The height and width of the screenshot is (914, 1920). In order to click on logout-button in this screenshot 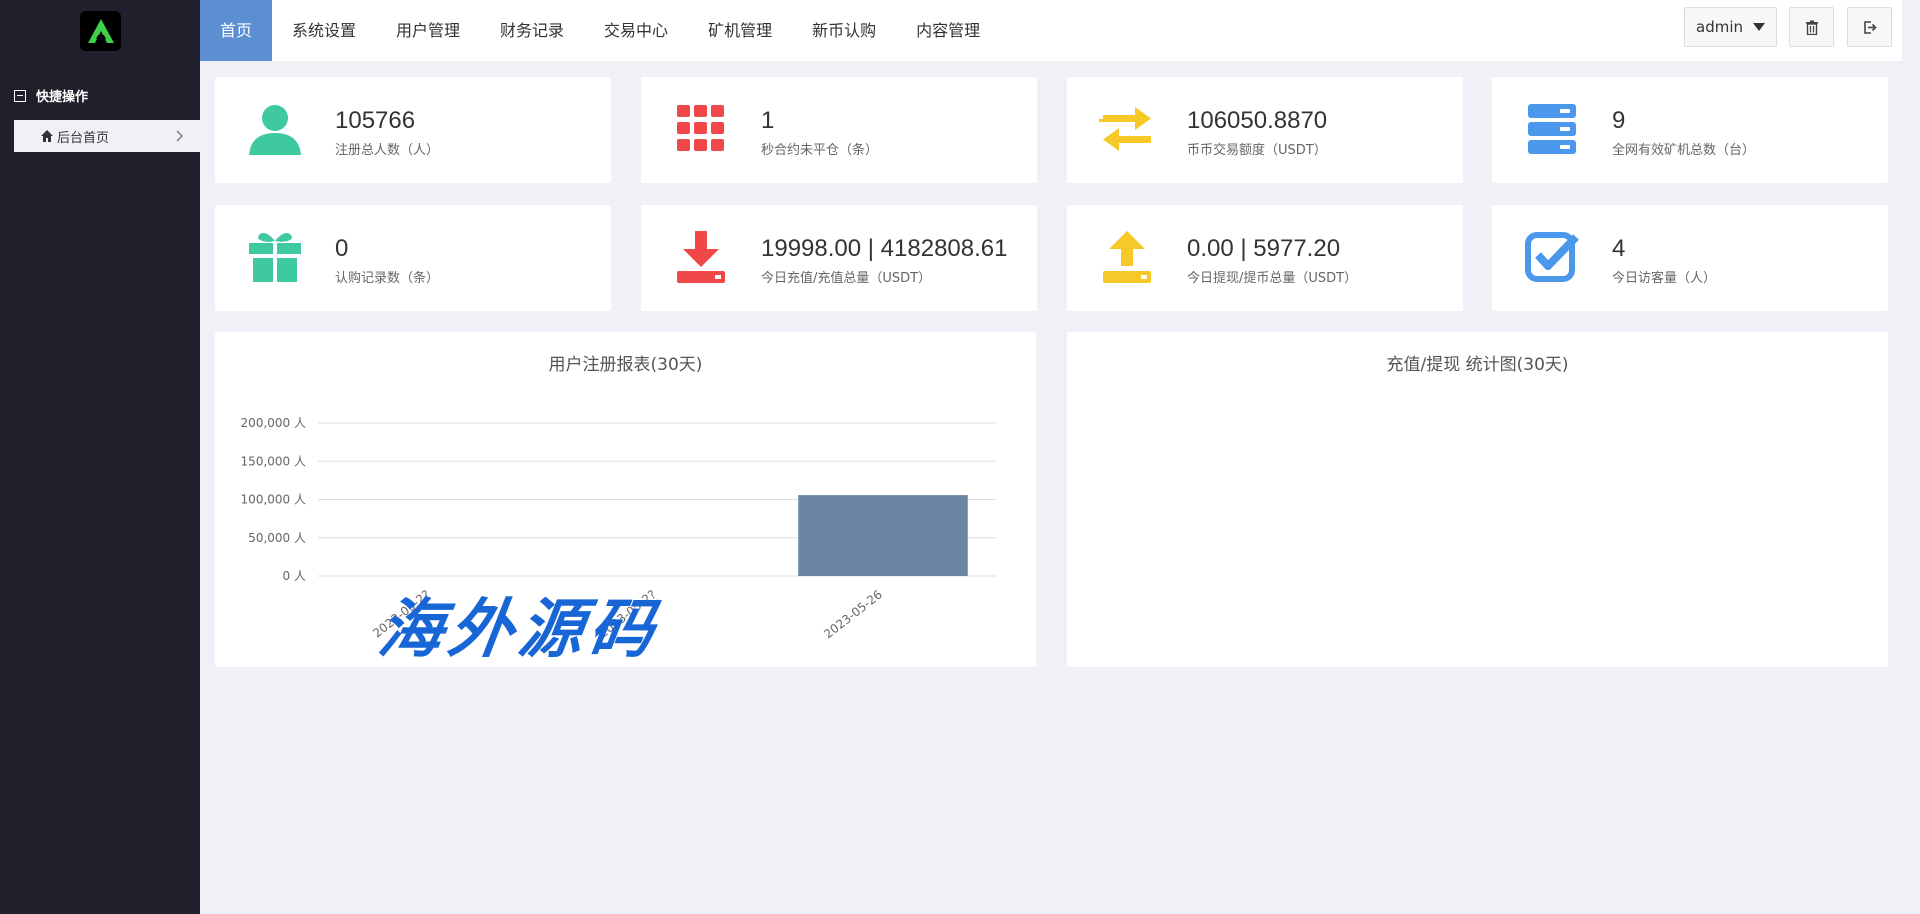, I will do `click(1869, 27)`.